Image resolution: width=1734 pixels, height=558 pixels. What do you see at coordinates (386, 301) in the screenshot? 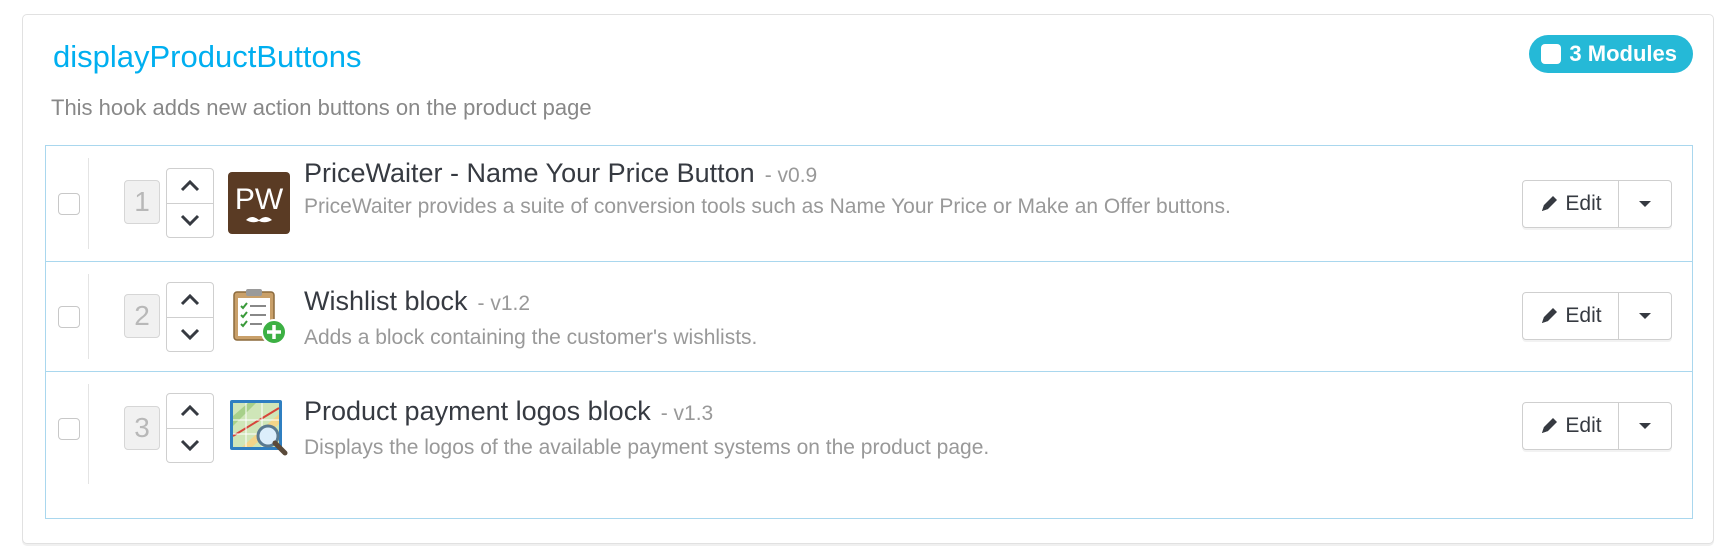
I see `module-name-text: Wishlist block` at bounding box center [386, 301].